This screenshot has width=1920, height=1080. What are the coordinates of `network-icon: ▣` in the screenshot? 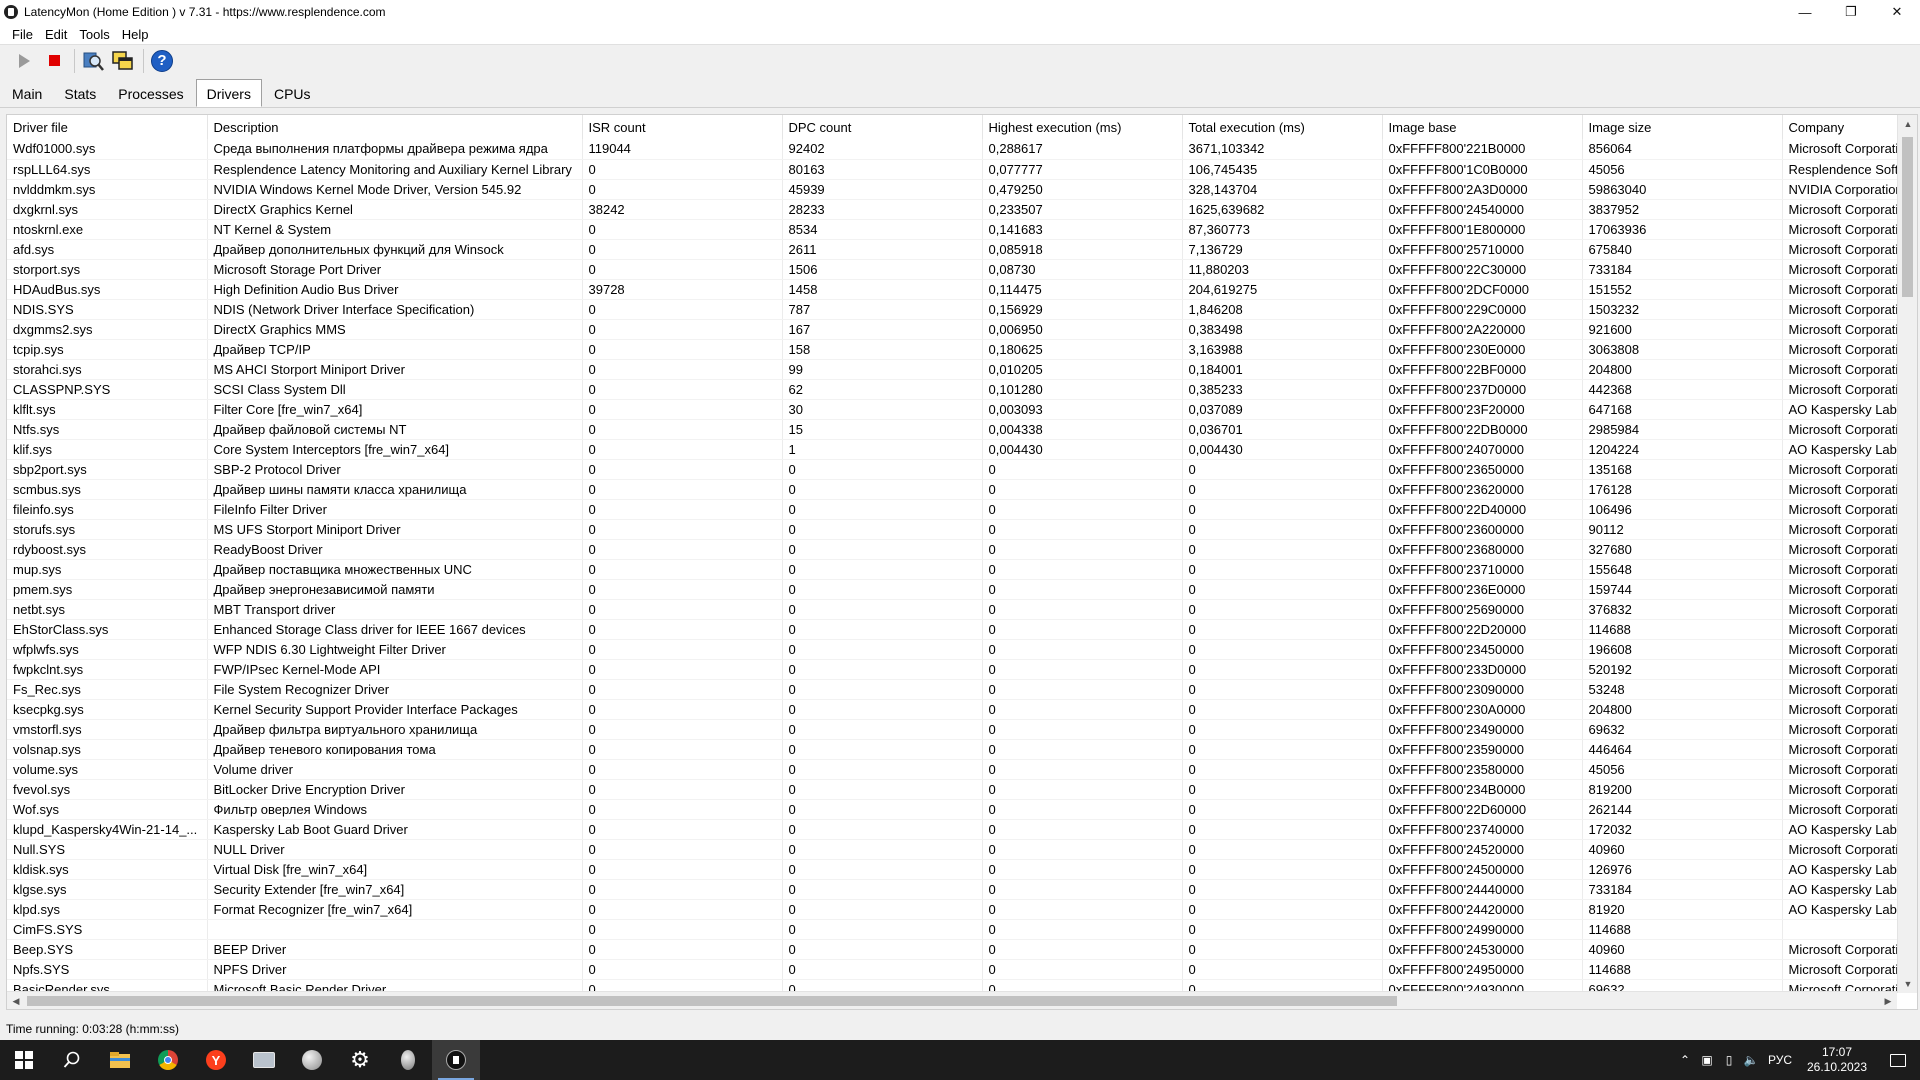 It's located at (1707, 1060).